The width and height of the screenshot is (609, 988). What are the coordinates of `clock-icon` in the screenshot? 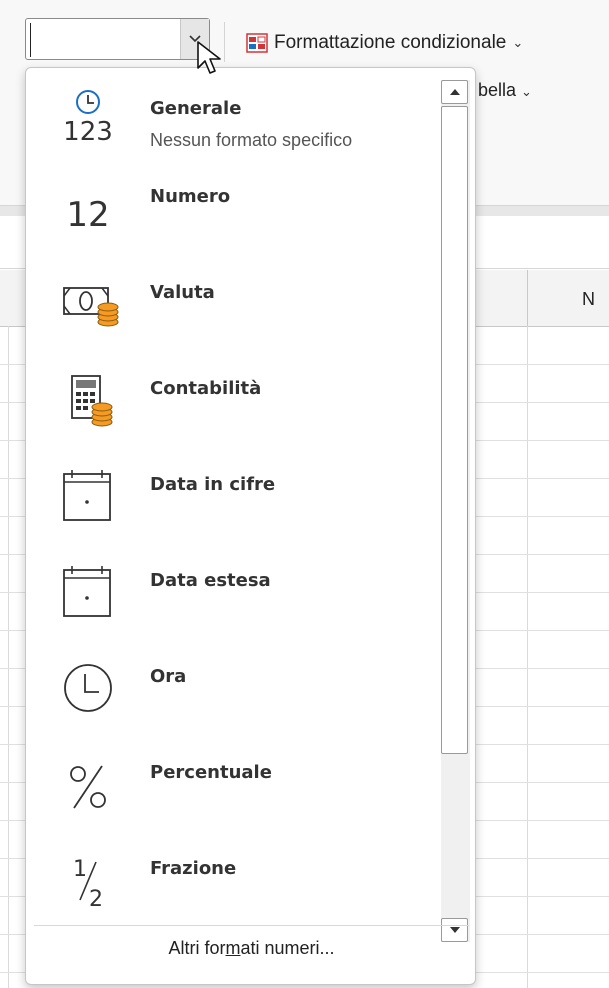 It's located at (88, 688).